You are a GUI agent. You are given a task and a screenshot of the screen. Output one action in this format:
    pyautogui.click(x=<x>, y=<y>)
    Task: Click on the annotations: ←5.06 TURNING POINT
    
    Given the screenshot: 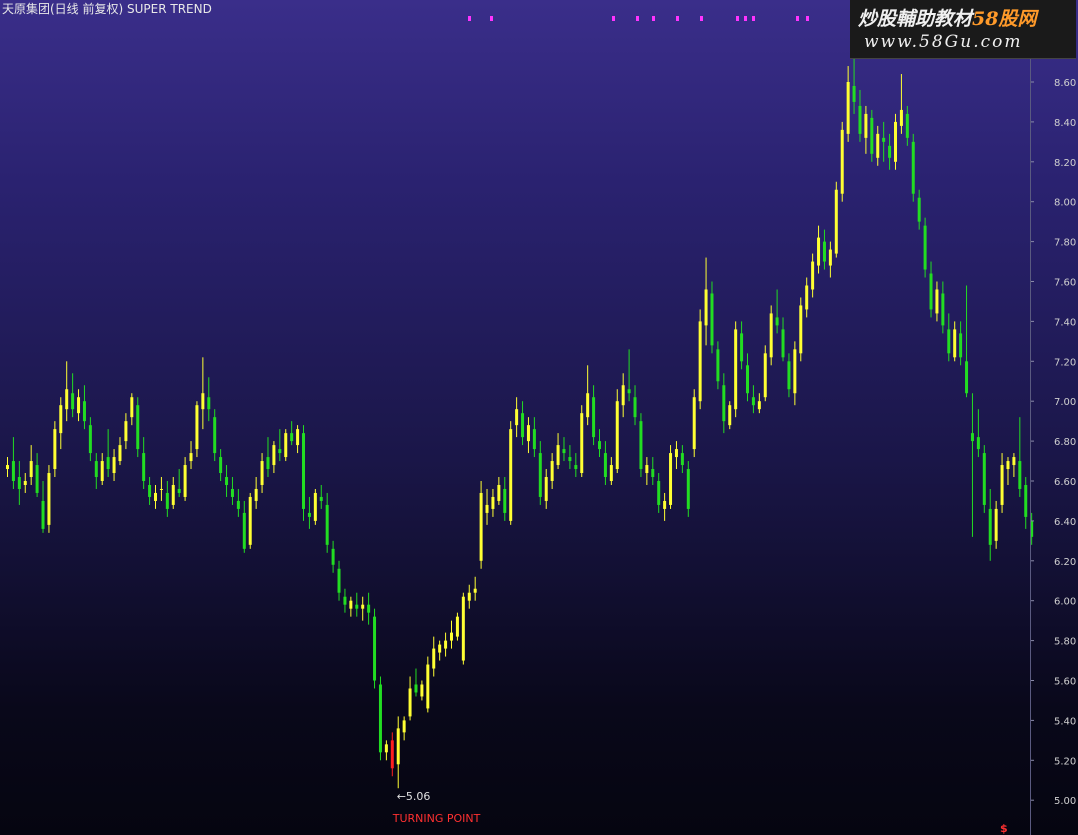 What is the action you would take?
    pyautogui.click(x=436, y=807)
    